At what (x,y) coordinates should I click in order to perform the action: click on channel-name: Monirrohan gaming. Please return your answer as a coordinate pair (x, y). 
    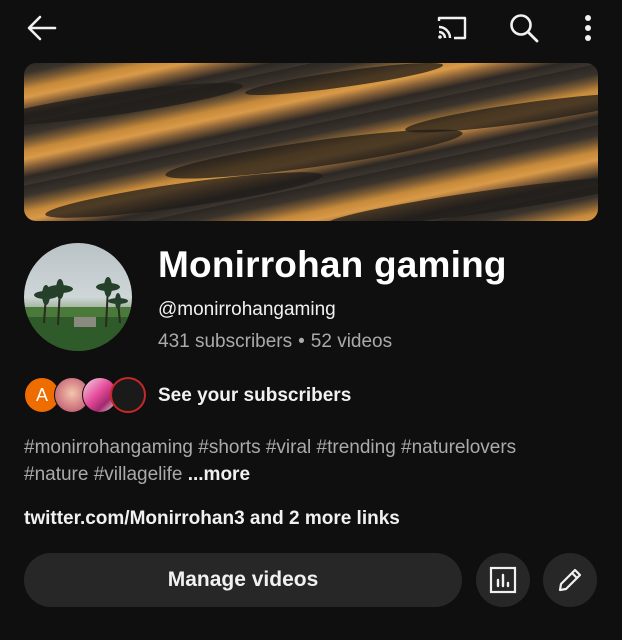
    Looking at the image, I should click on (332, 264).